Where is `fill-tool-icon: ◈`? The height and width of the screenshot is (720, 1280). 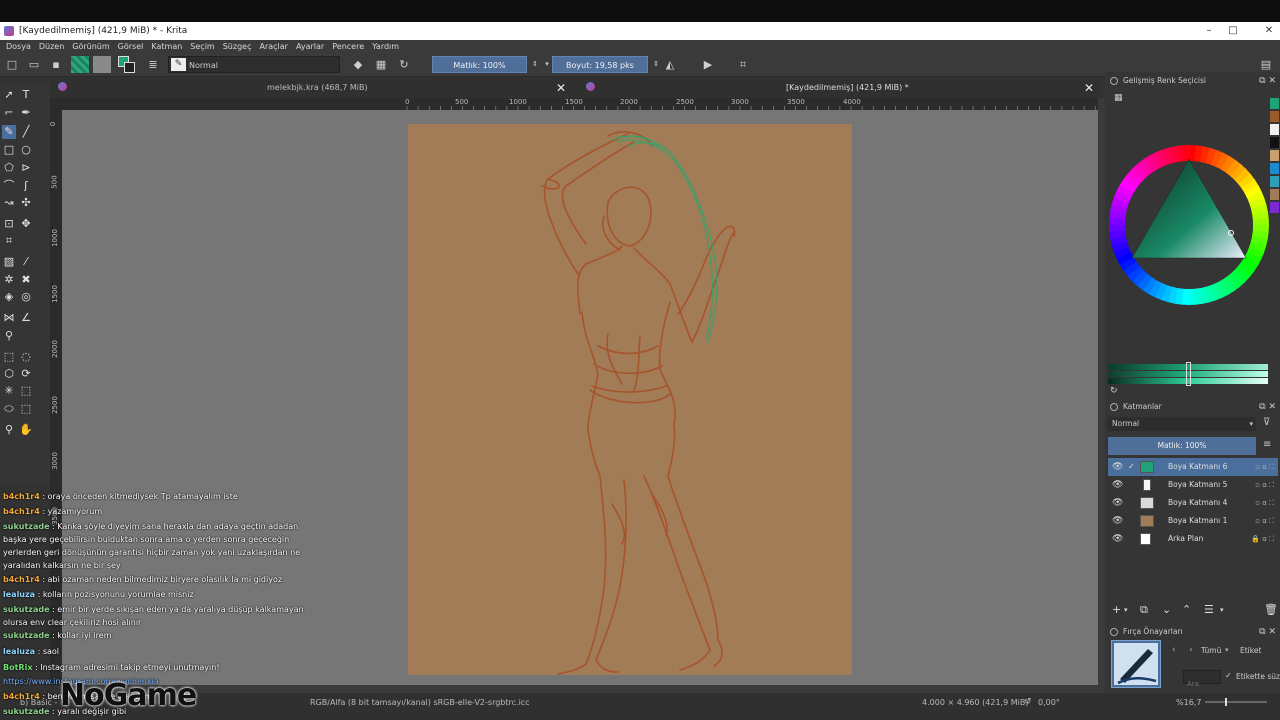
fill-tool-icon: ◈ is located at coordinates (9, 297).